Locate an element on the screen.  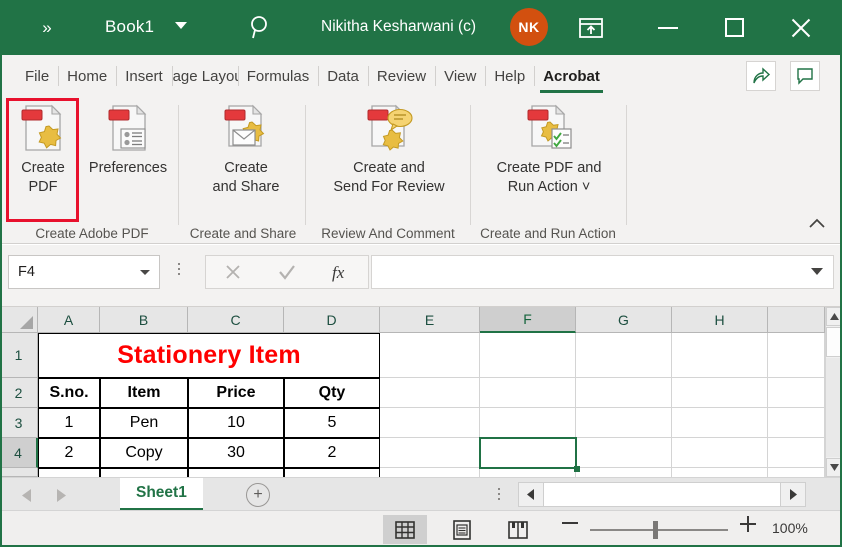
tab-help: Help is located at coordinates (509, 76).